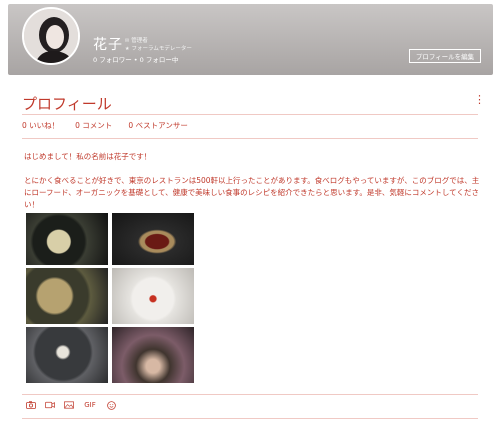 The height and width of the screenshot is (426, 500). I want to click on user-name: 花子, so click(108, 45).